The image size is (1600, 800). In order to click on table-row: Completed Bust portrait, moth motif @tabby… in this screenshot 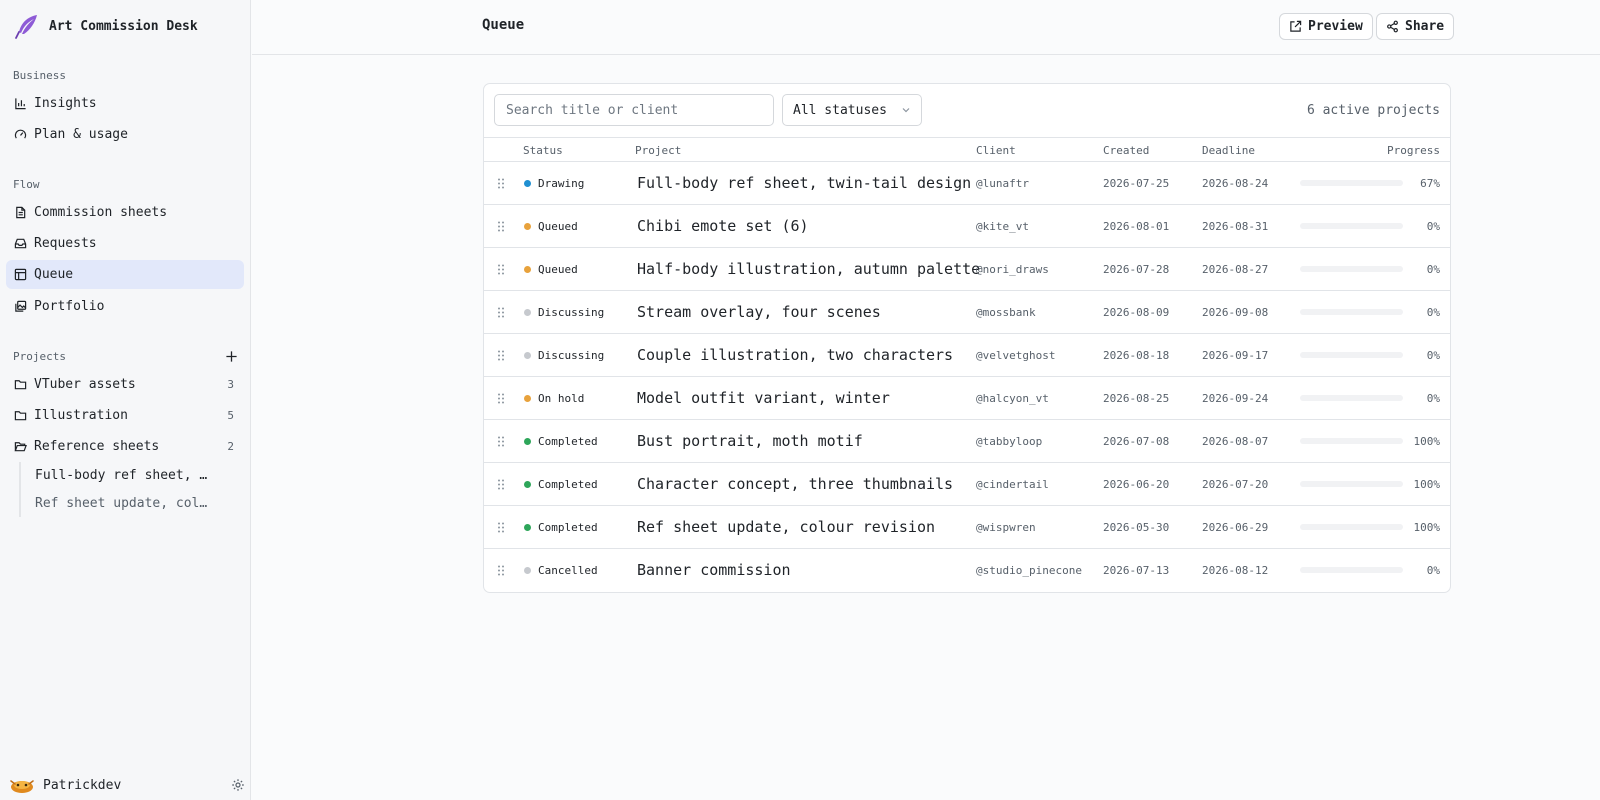, I will do `click(967, 441)`.